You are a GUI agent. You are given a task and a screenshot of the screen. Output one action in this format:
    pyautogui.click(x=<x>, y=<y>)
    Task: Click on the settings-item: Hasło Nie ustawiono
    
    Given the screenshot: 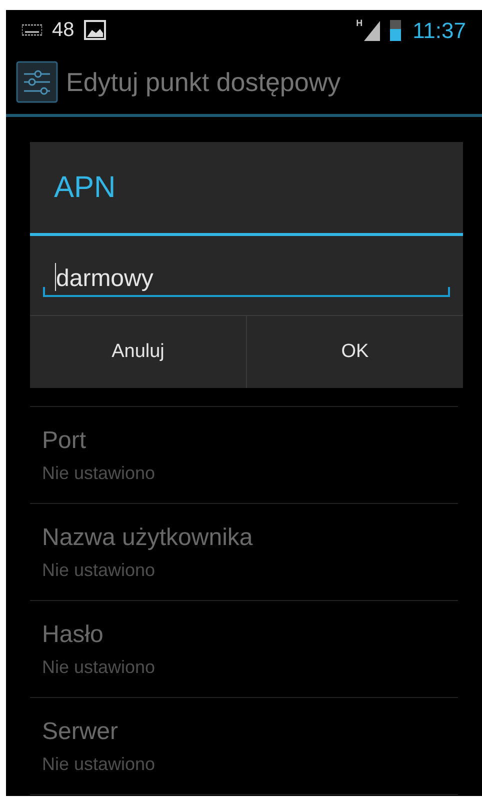 What is the action you would take?
    pyautogui.click(x=244, y=649)
    